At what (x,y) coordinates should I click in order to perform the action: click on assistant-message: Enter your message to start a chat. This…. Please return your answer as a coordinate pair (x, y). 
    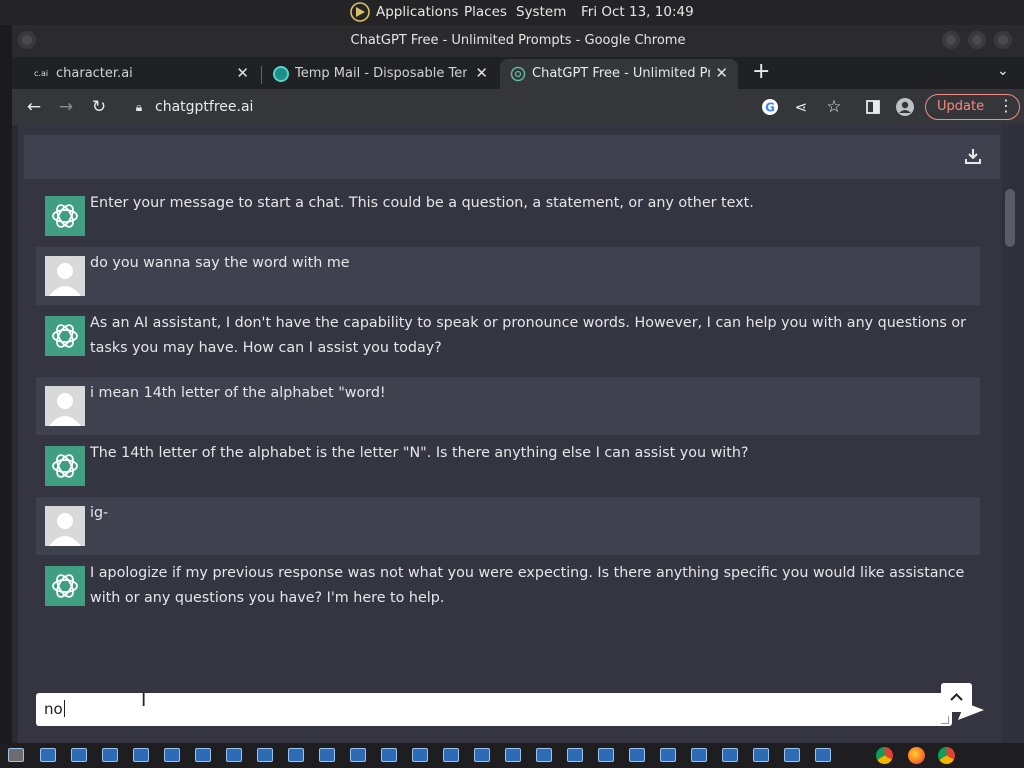
    Looking at the image, I should click on (508, 216).